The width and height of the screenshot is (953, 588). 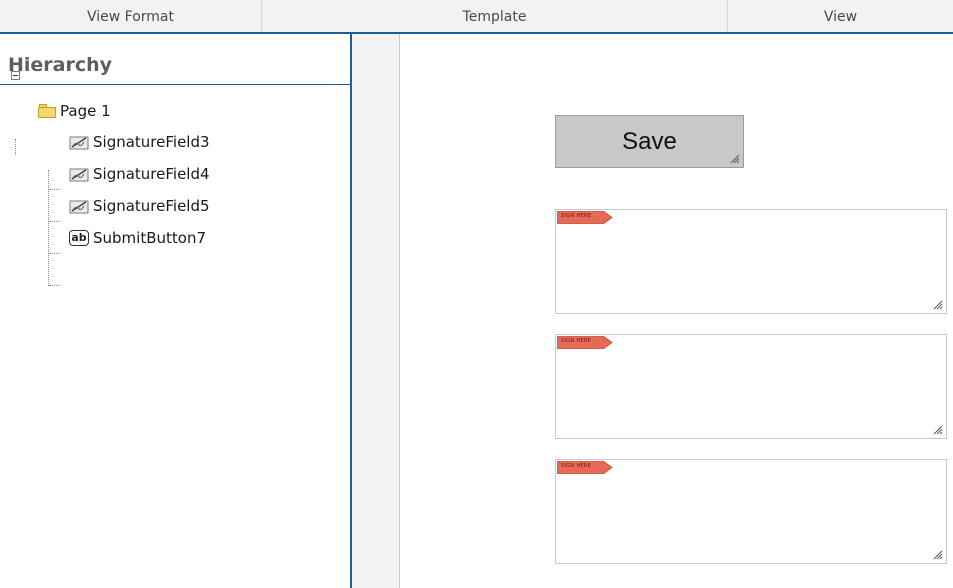 I want to click on top-tab-bar: View Format Template View, so click(x=476, y=16).